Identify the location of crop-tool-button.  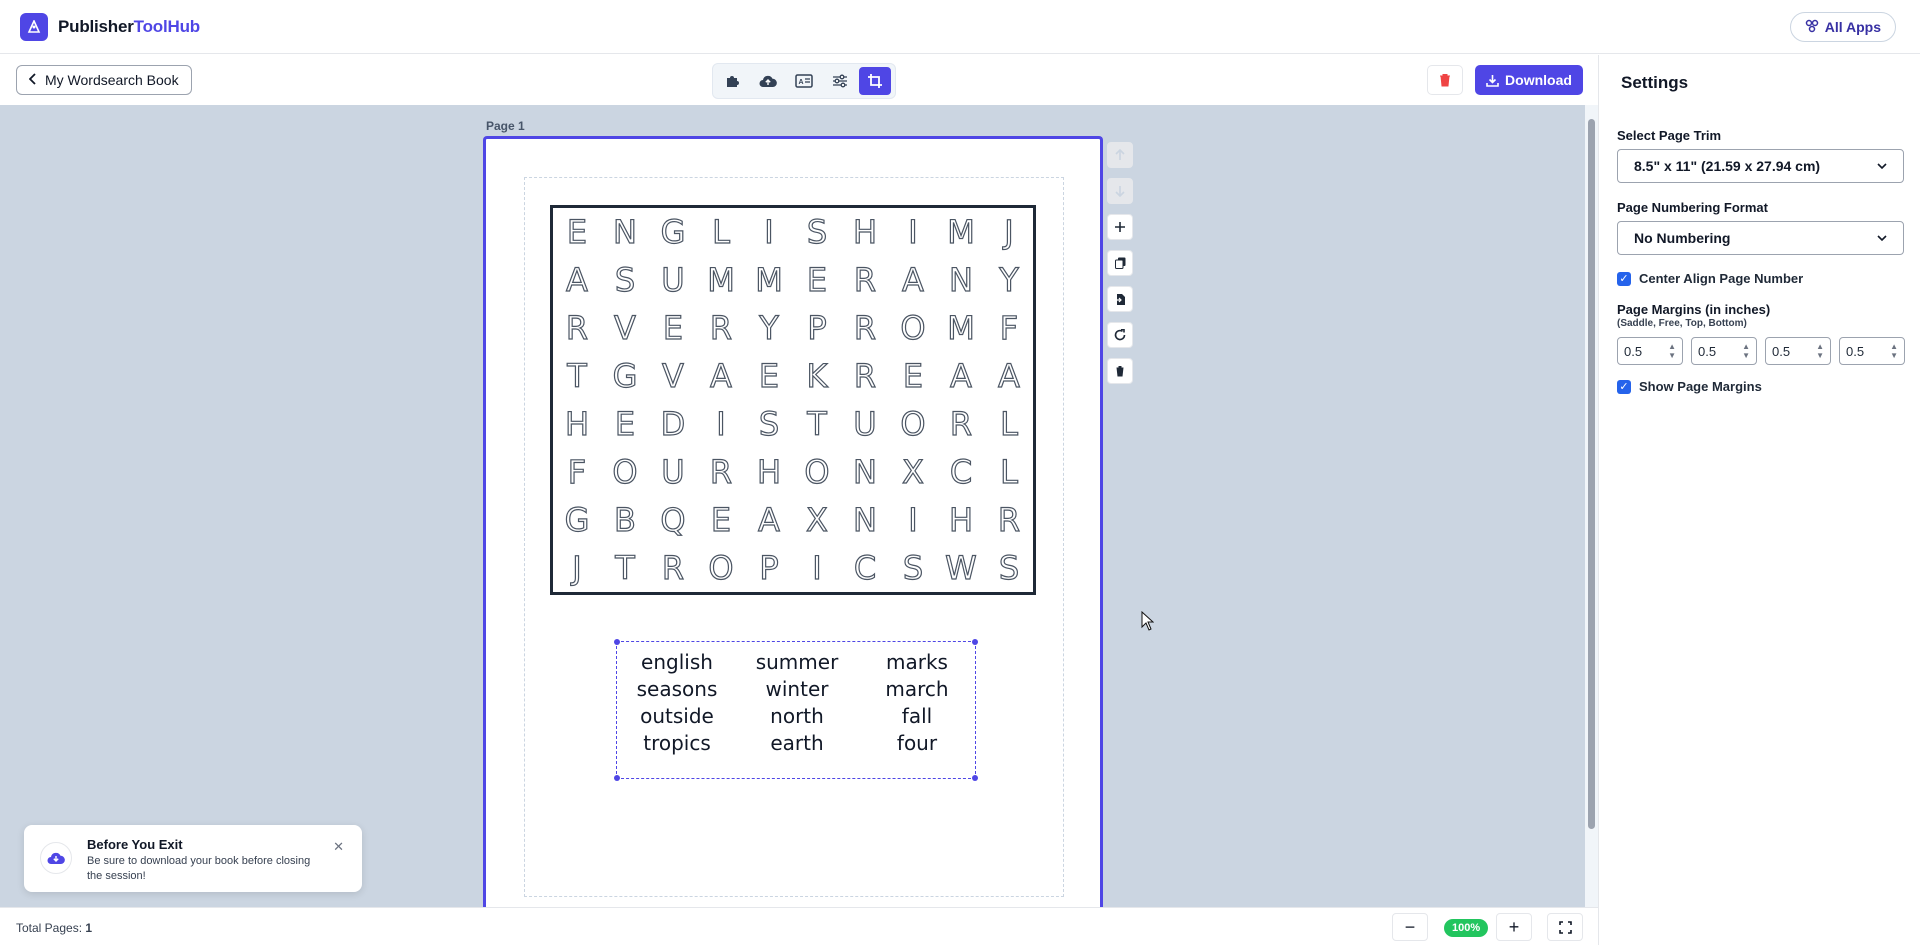
(875, 81).